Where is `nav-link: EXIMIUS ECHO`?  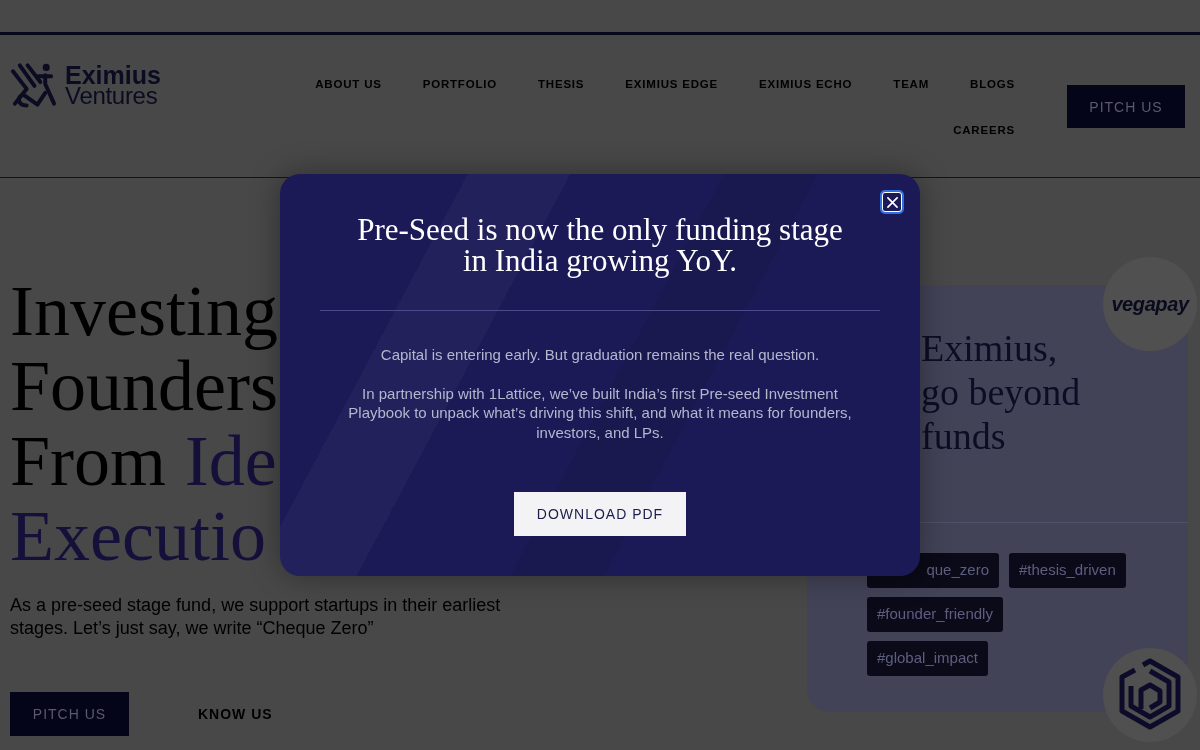
nav-link: EXIMIUS ECHO is located at coordinates (806, 84).